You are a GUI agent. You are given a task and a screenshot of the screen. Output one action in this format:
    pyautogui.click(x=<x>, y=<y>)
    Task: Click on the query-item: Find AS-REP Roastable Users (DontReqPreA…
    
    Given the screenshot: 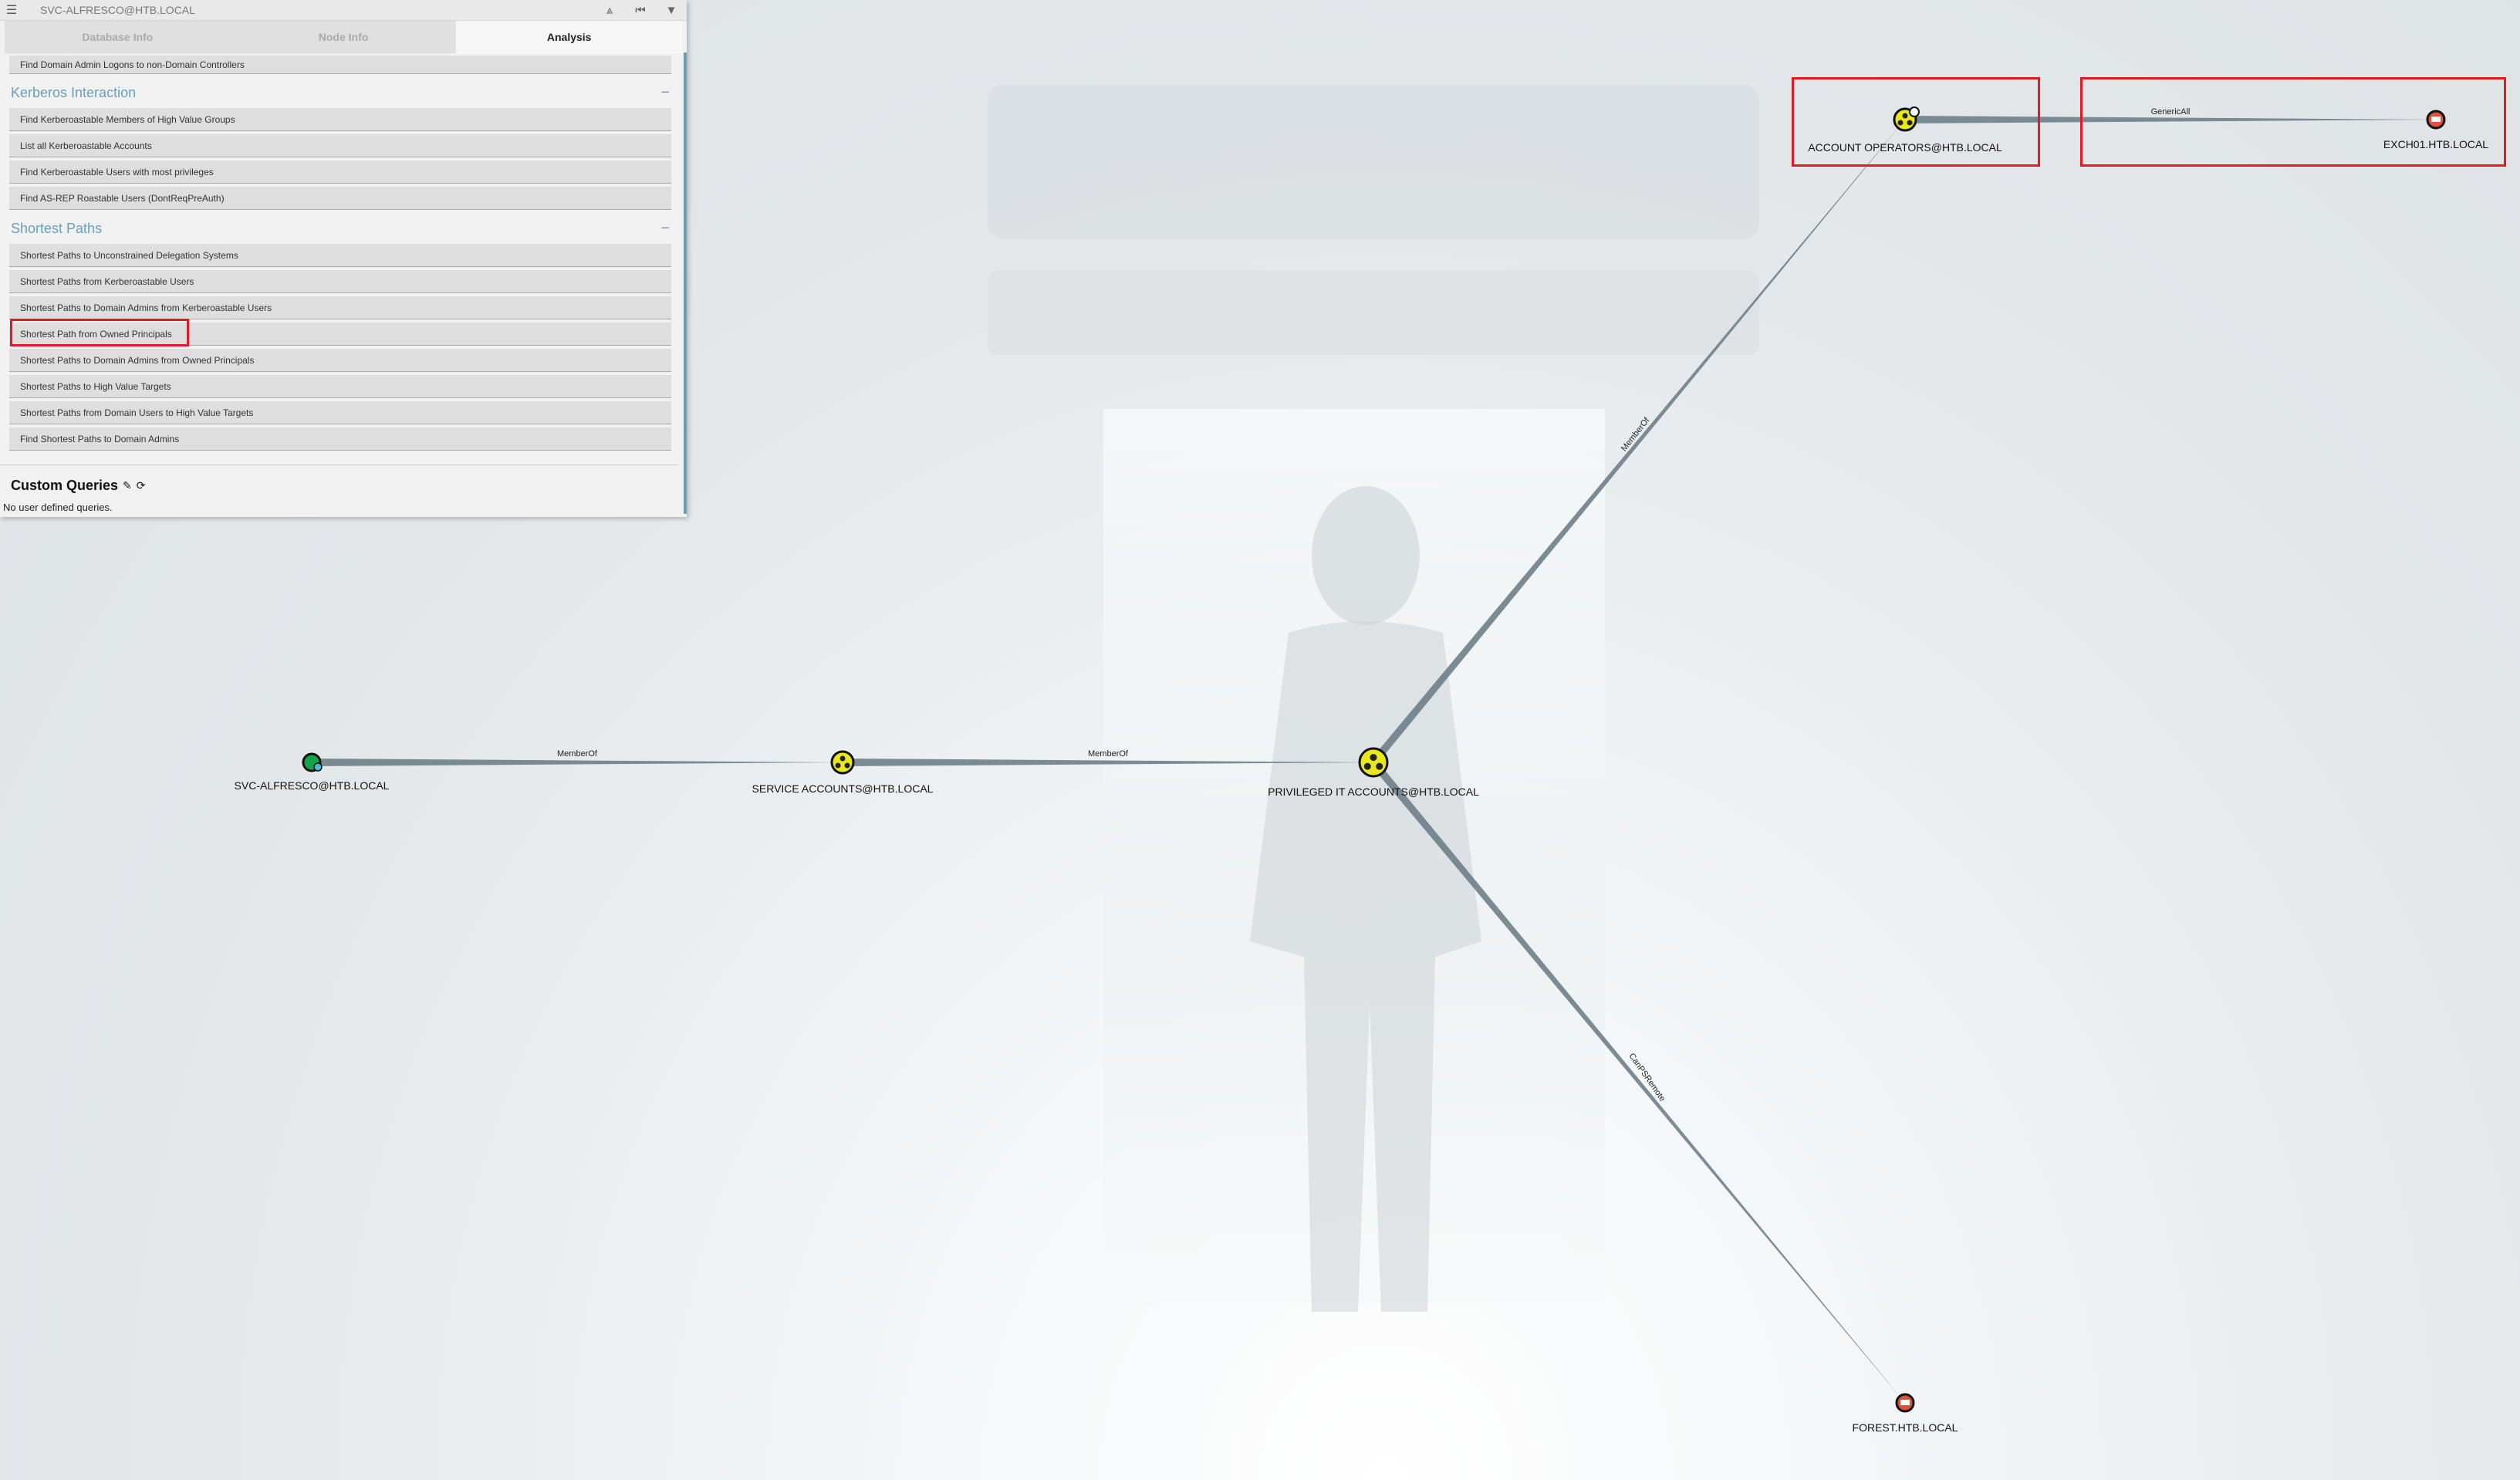 What is the action you would take?
    pyautogui.click(x=340, y=198)
    